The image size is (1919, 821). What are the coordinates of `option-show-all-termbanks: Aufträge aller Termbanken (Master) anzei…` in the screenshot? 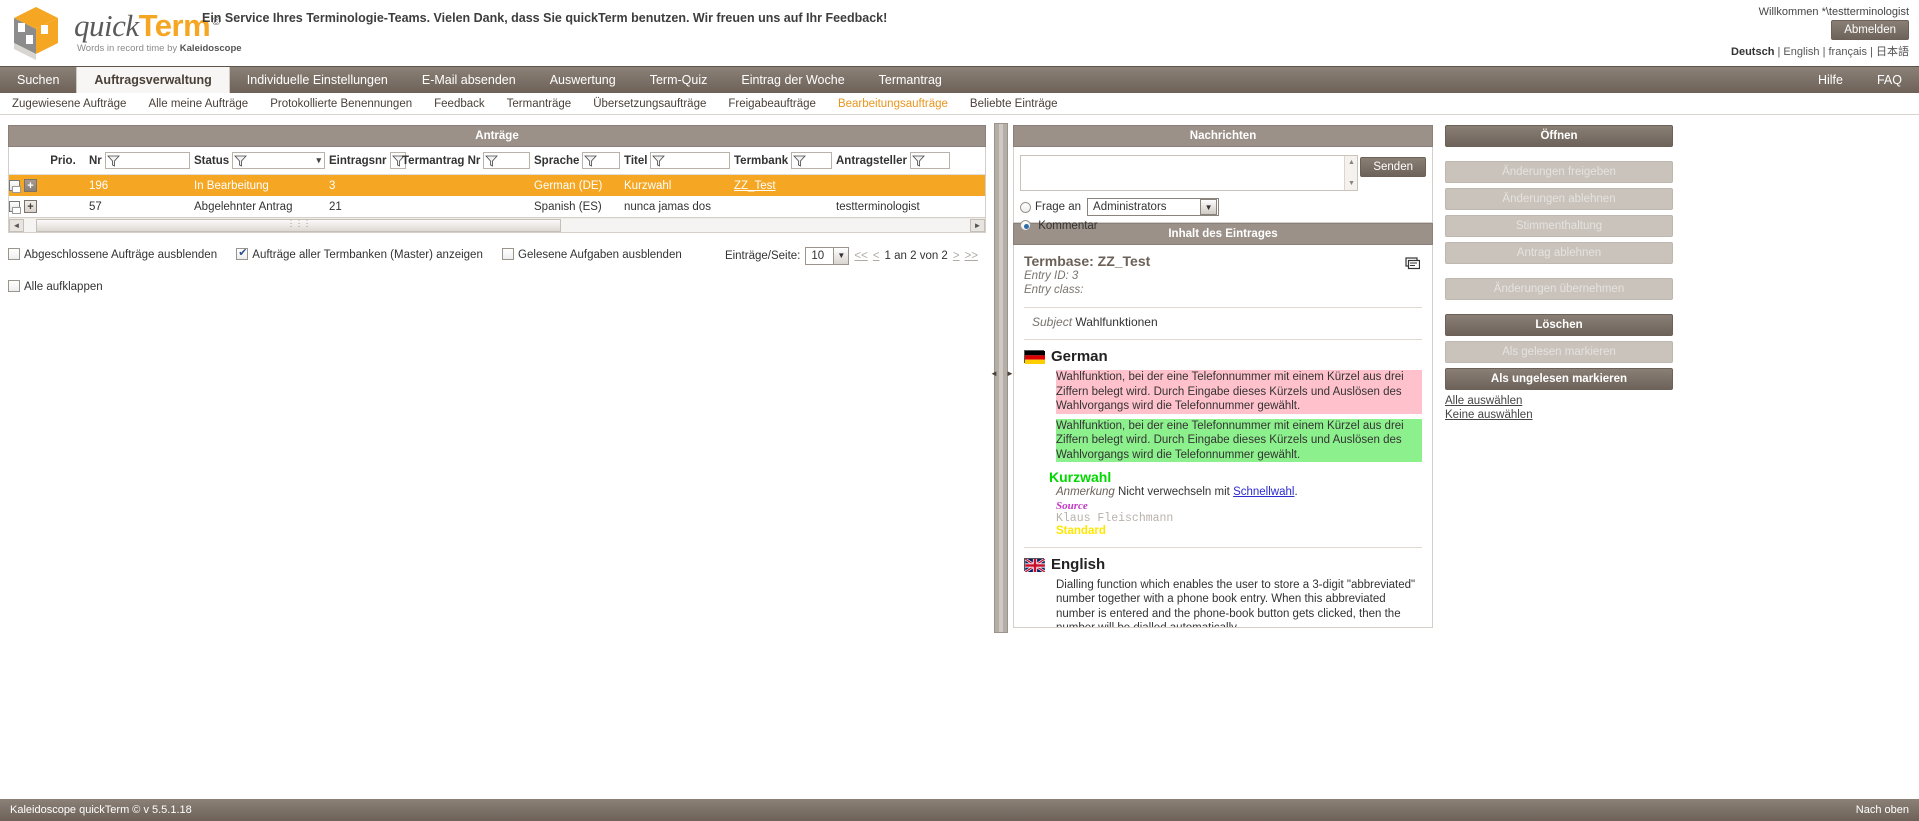 It's located at (361, 253).